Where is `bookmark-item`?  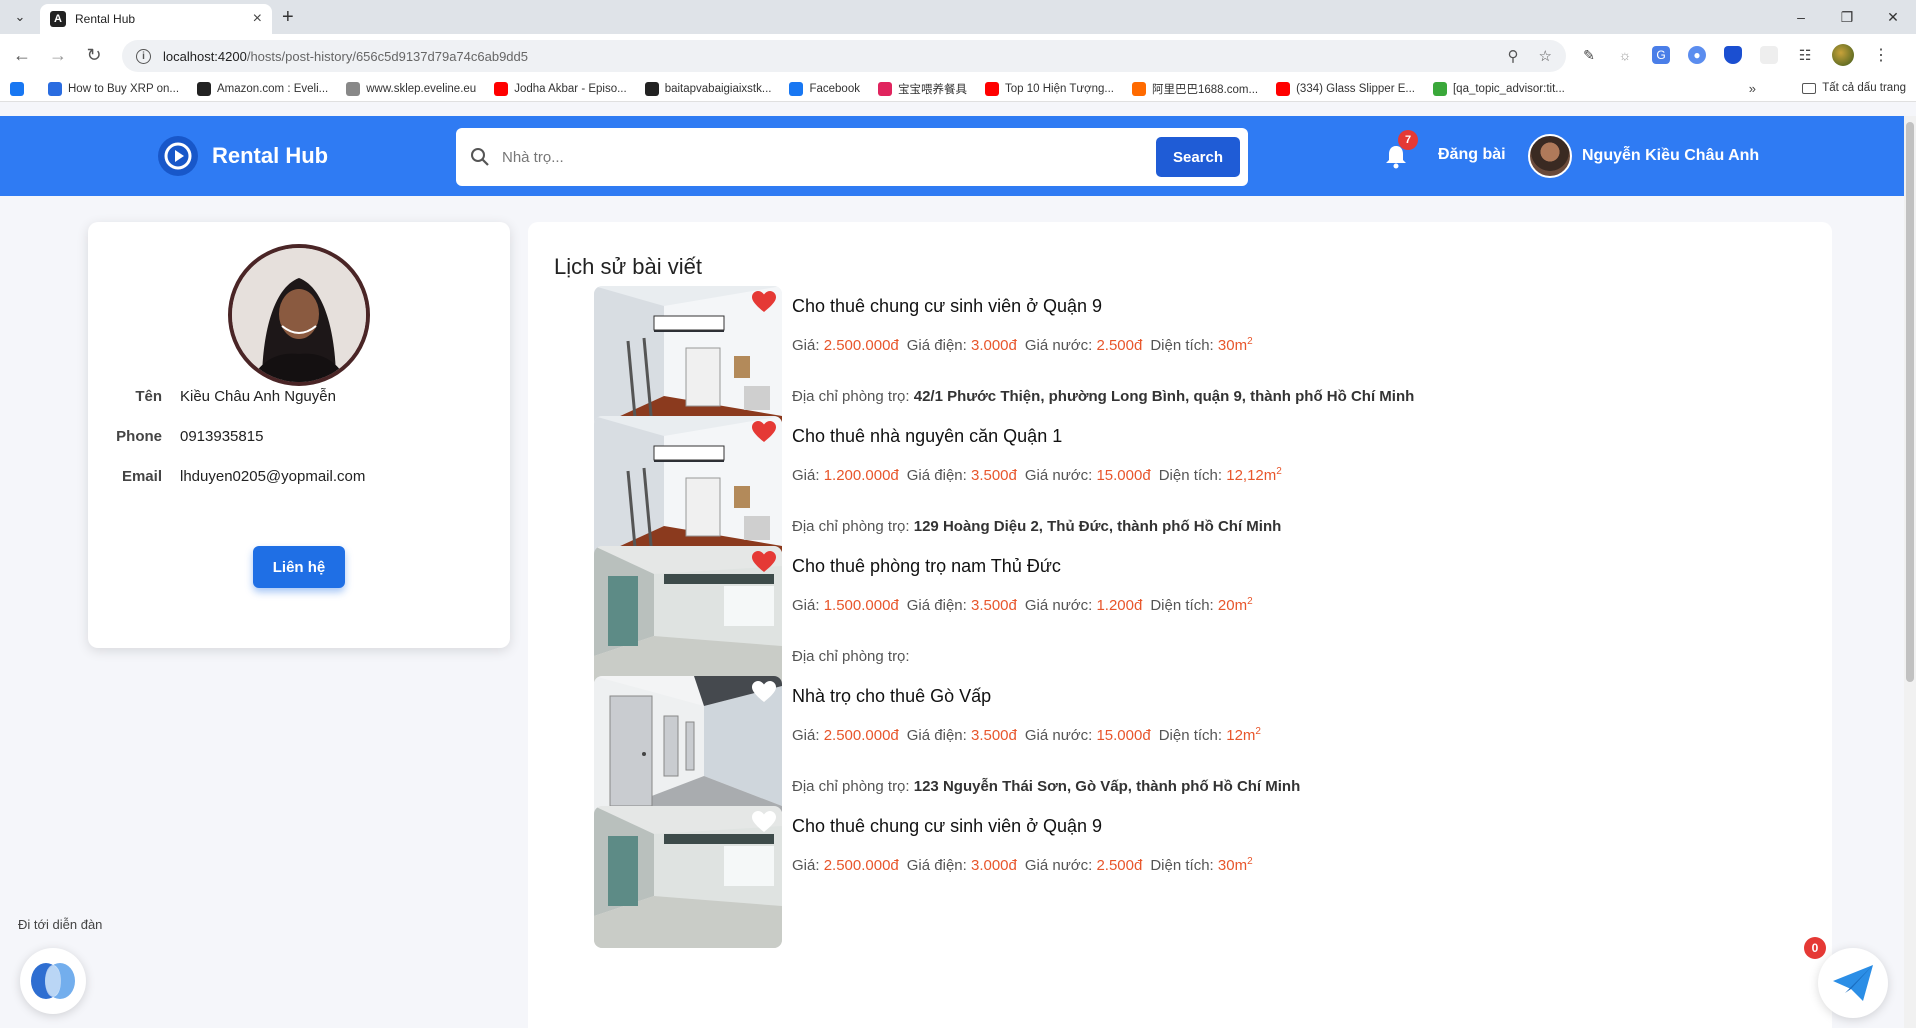
bookmark-item is located at coordinates (20, 88).